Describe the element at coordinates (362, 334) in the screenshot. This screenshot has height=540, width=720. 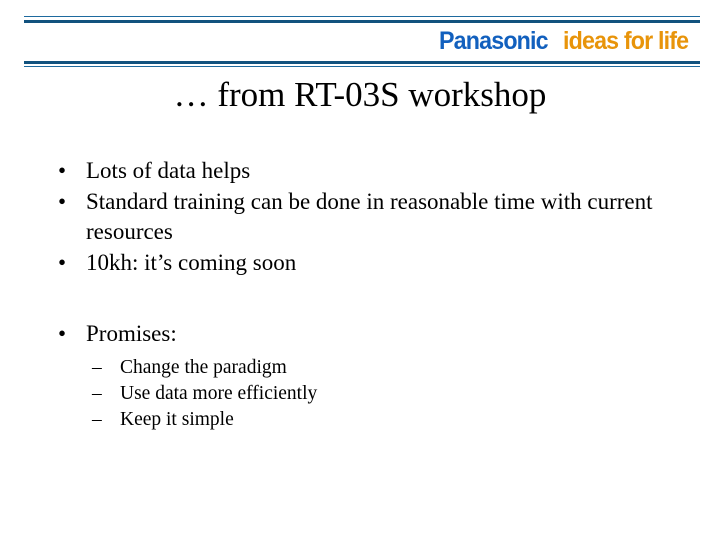
I see `bullet-item: • Promises:` at that location.